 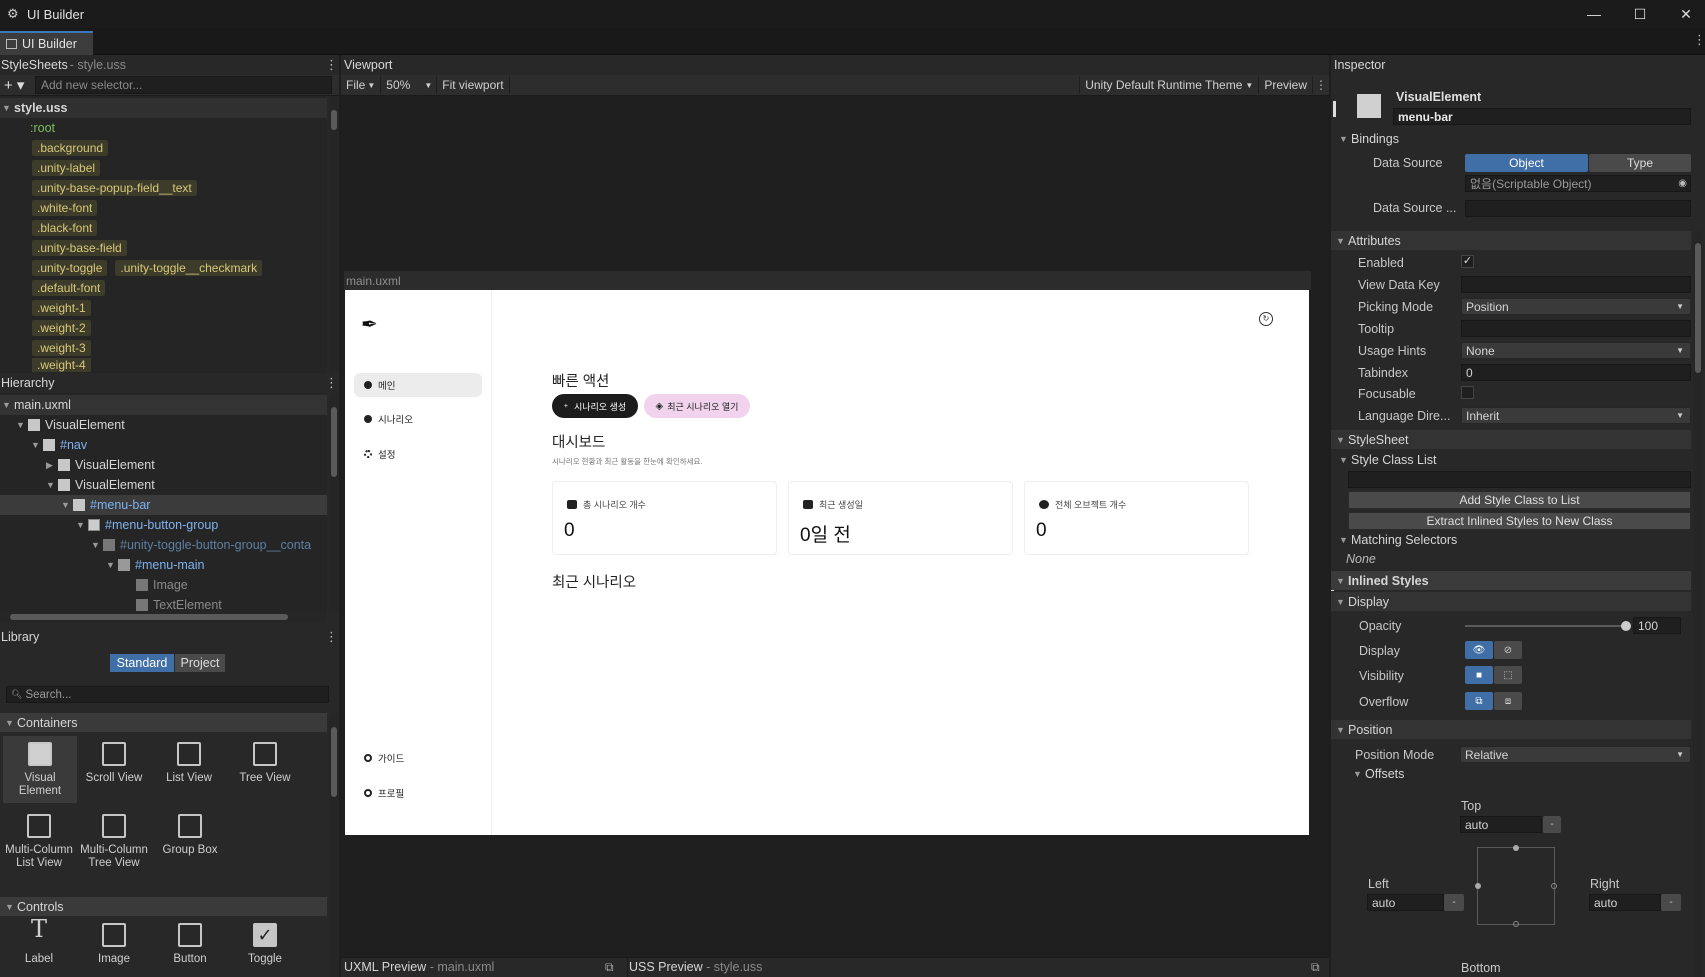 What do you see at coordinates (135, 268) in the screenshot?
I see `selector-row: .unity-toggle .unity-toggle__checkmark` at bounding box center [135, 268].